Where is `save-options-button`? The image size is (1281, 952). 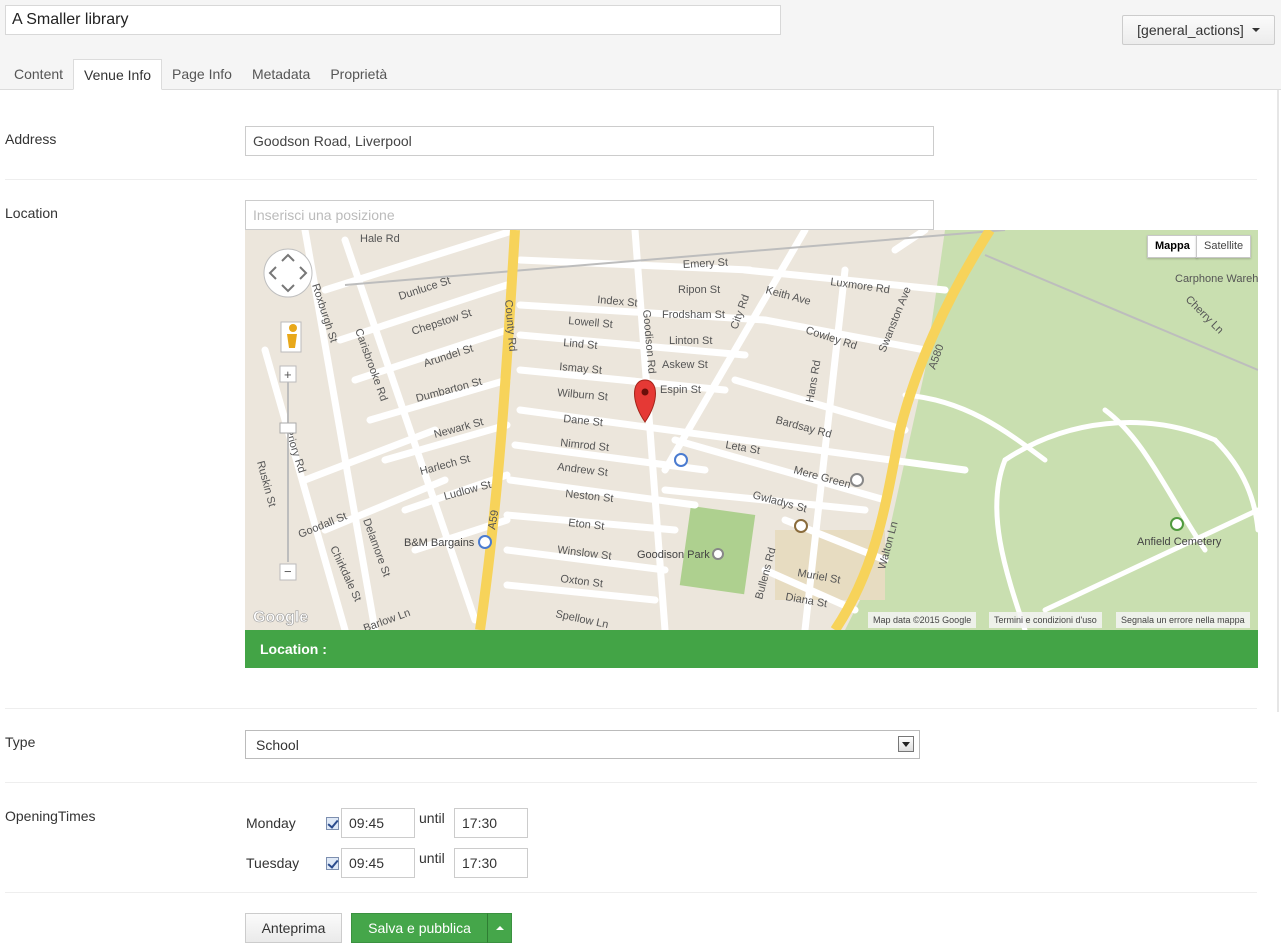
save-options-button is located at coordinates (499, 928).